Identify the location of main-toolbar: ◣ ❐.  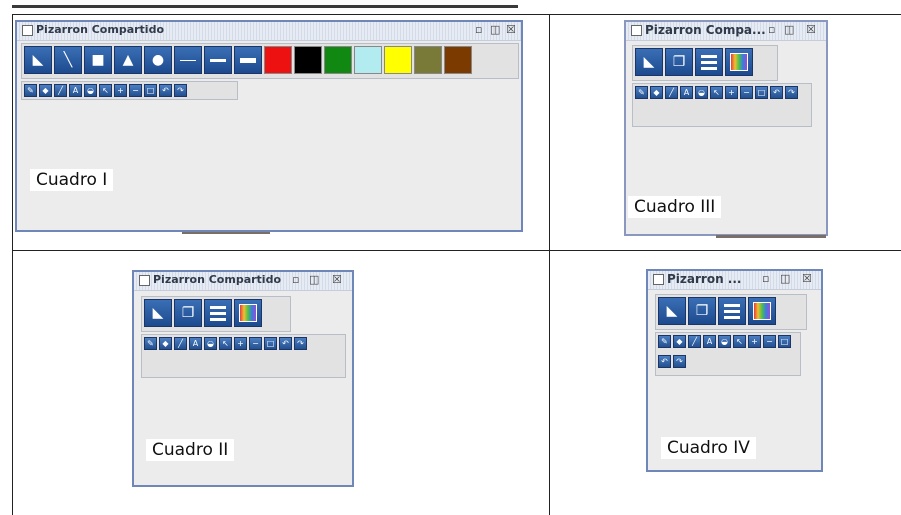
(731, 312).